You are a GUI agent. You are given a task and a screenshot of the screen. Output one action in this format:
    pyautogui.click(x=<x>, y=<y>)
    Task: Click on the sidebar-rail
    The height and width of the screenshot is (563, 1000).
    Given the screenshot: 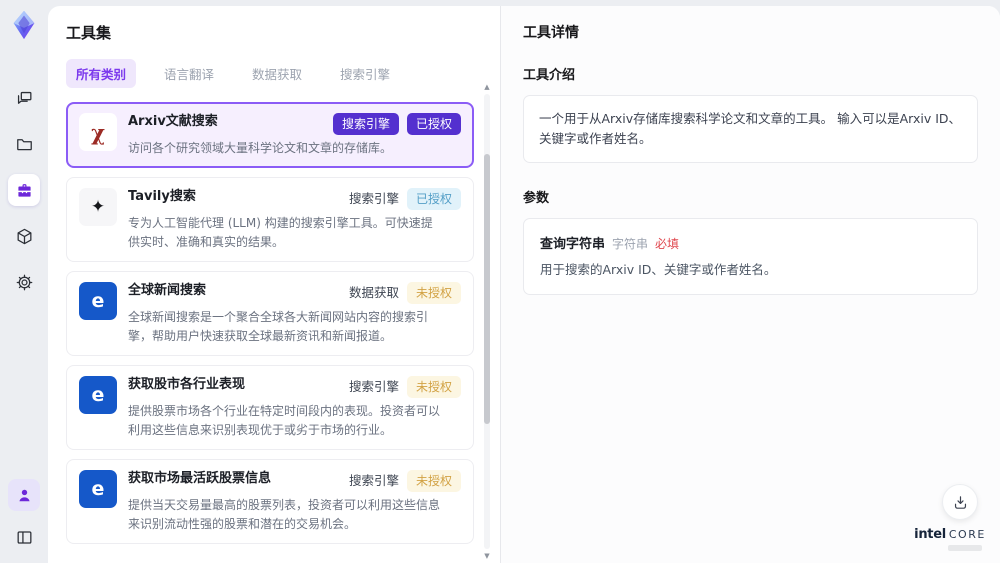 What is the action you would take?
    pyautogui.click(x=24, y=281)
    